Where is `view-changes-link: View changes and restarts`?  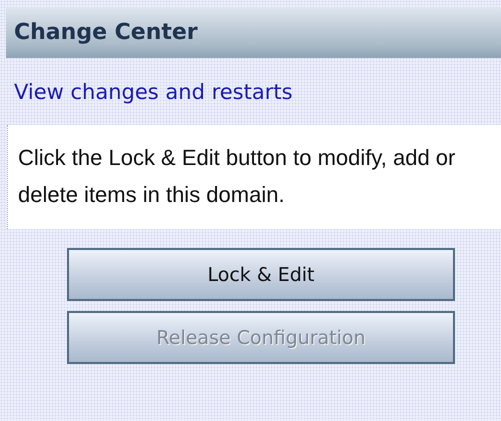 view-changes-link: View changes and restarts is located at coordinates (153, 92).